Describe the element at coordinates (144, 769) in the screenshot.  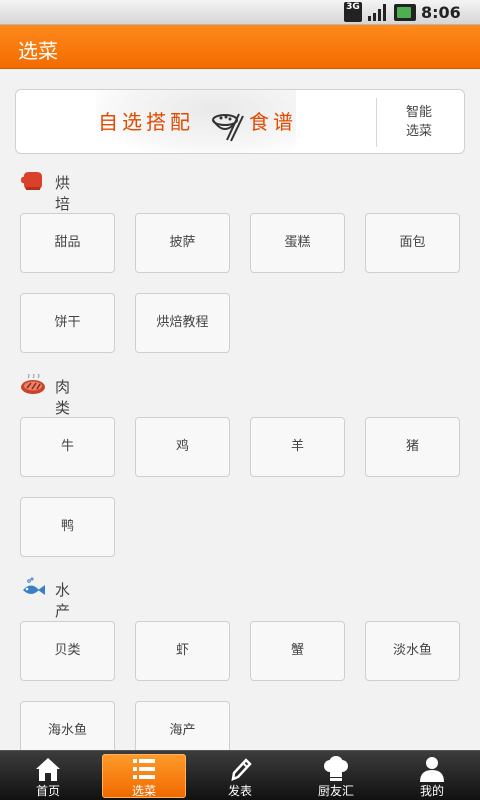
I see `list-icon` at that location.